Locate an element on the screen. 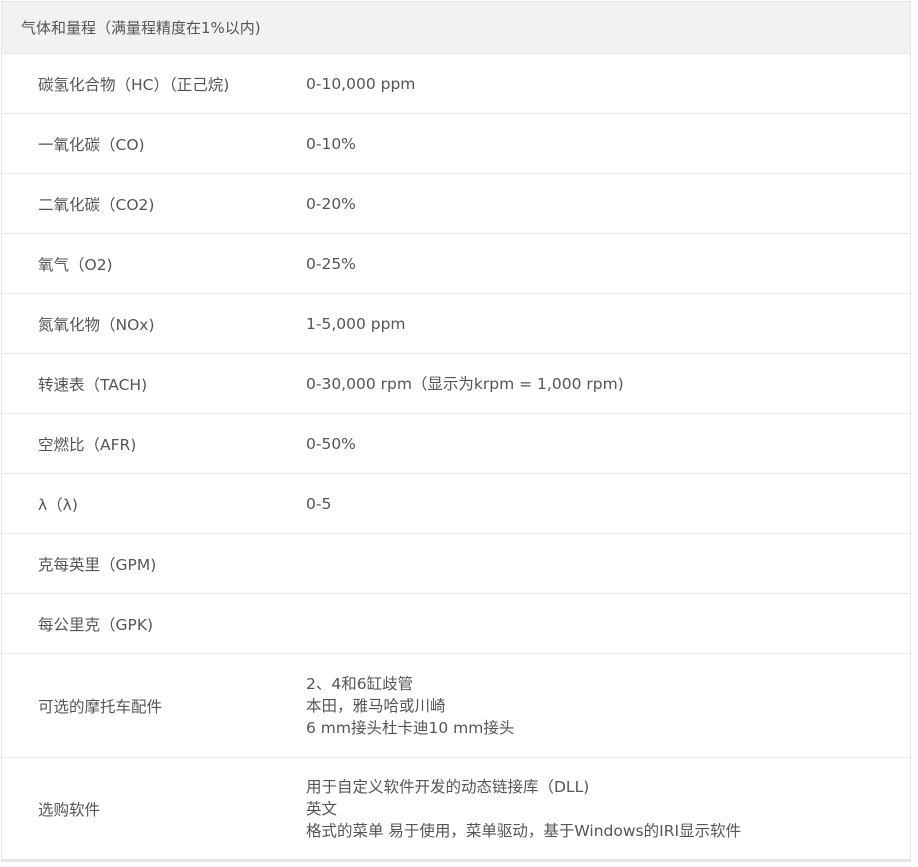 This screenshot has width=918, height=867. value-line: 本田，雅马哈或川崎 is located at coordinates (376, 705).